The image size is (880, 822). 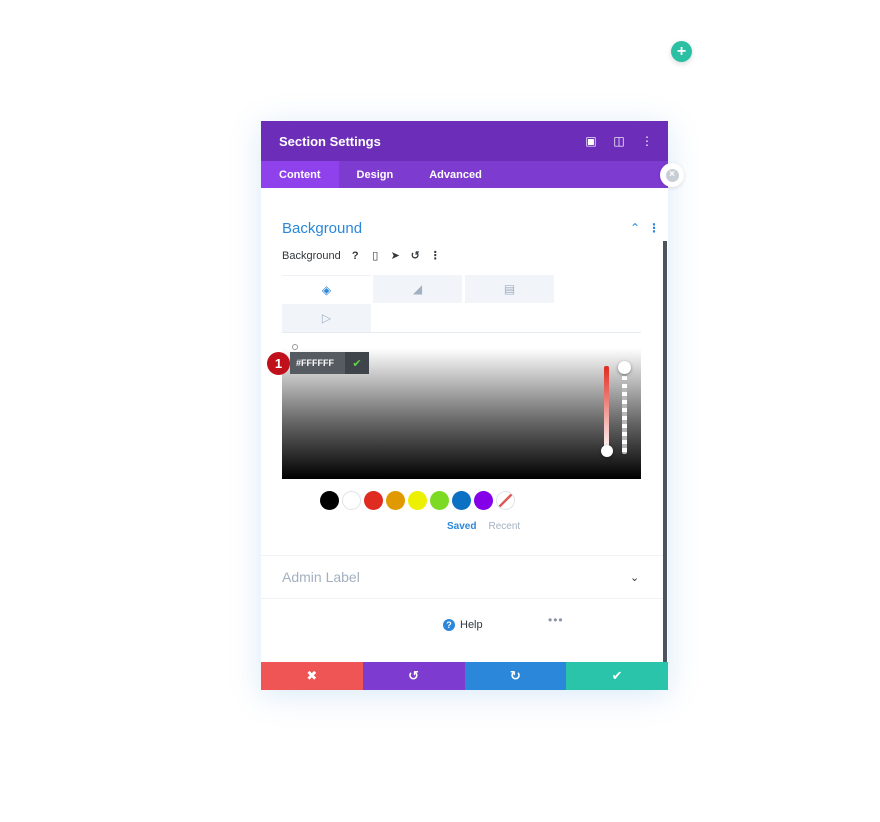 What do you see at coordinates (504, 526) in the screenshot?
I see `palette-tab-recent: Recent` at bounding box center [504, 526].